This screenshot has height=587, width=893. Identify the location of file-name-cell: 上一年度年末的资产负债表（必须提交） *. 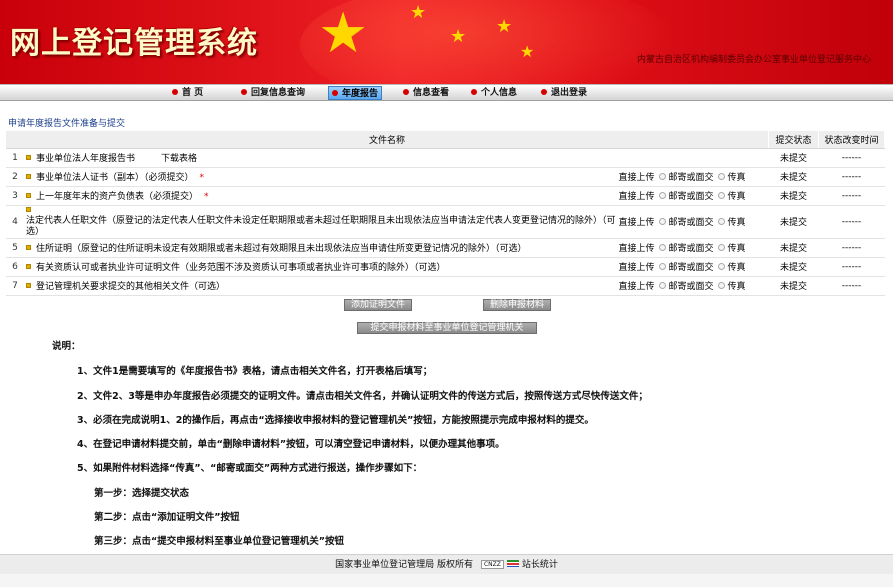
(321, 196).